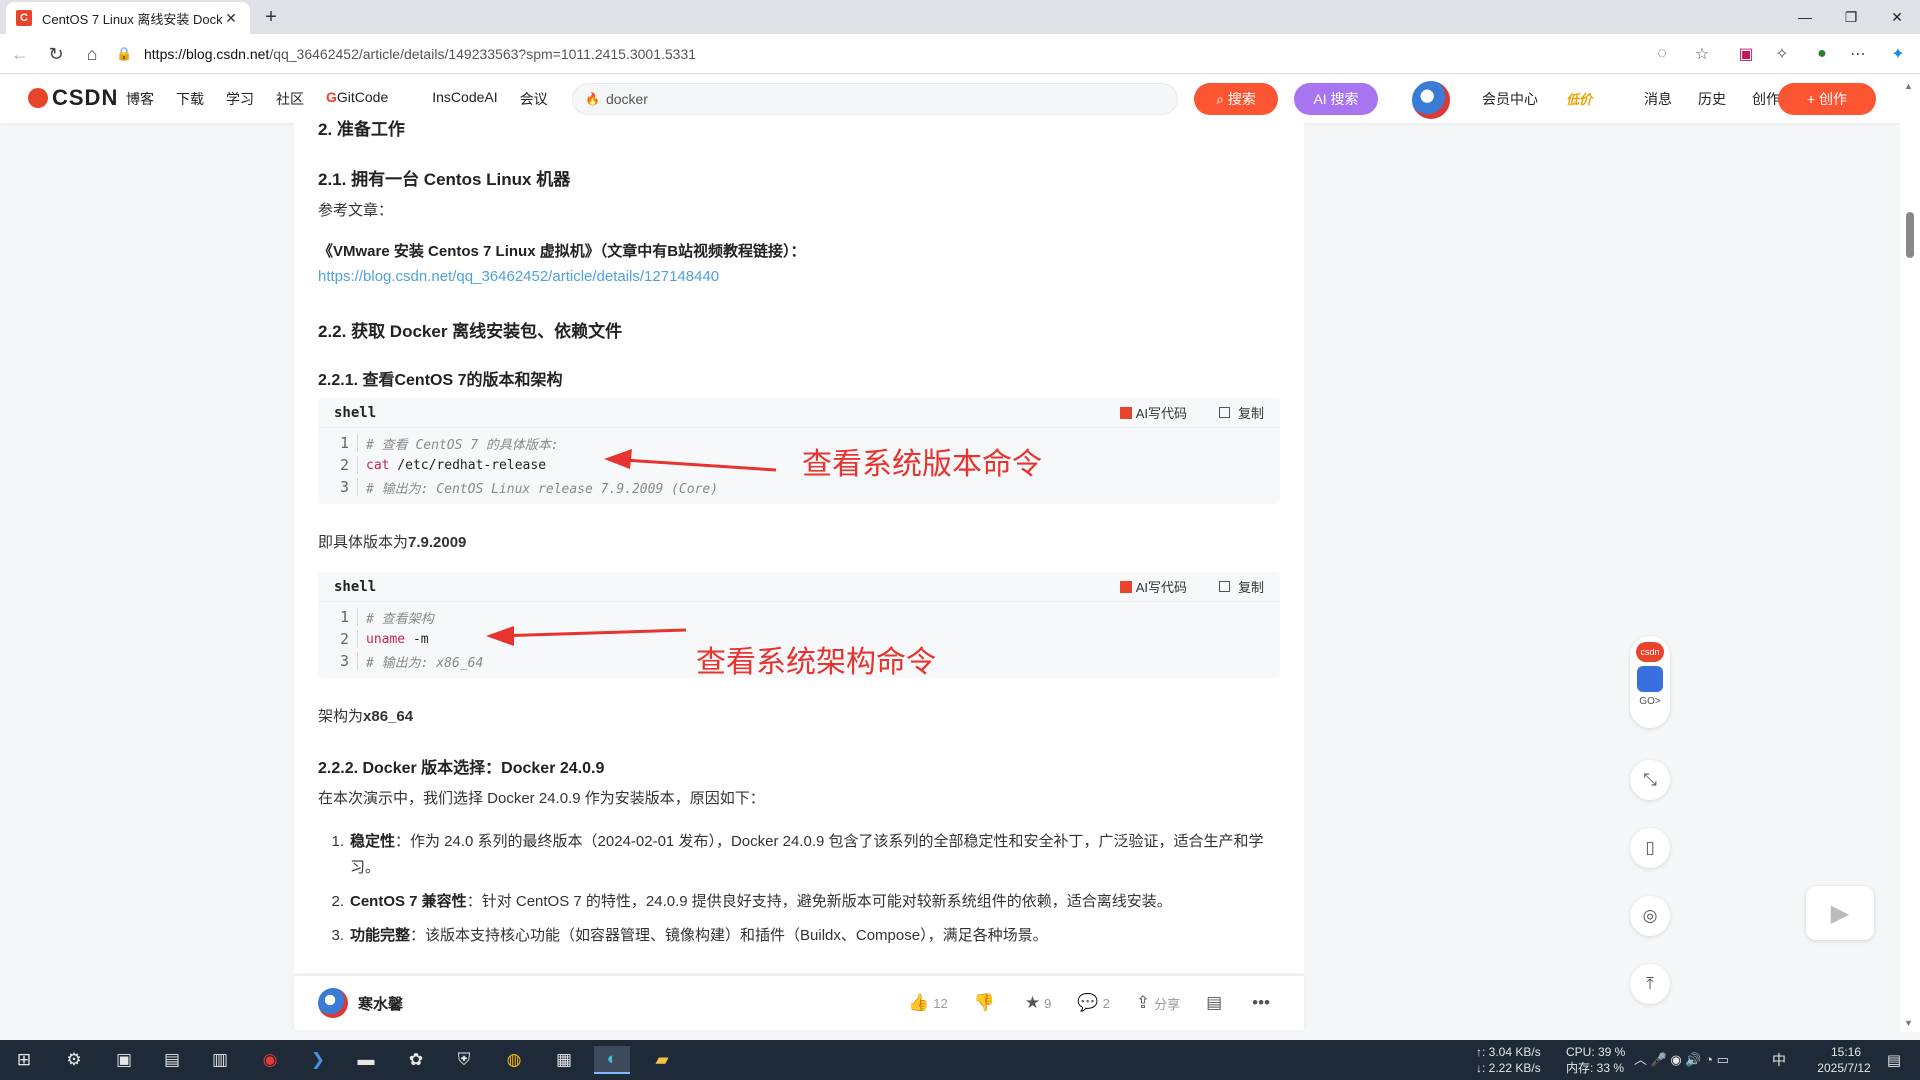  I want to click on reader-icon: ◌, so click(1662, 54).